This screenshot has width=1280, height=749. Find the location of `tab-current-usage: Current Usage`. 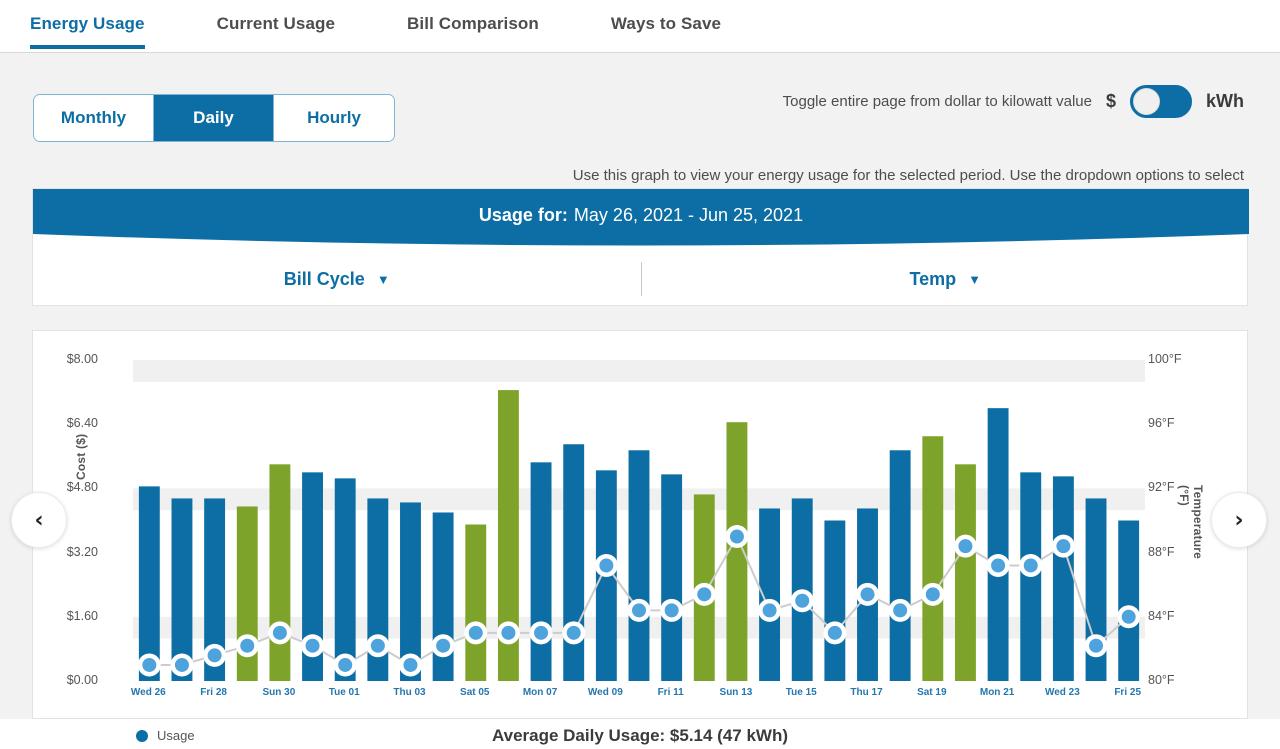

tab-current-usage: Current Usage is located at coordinates (276, 24).